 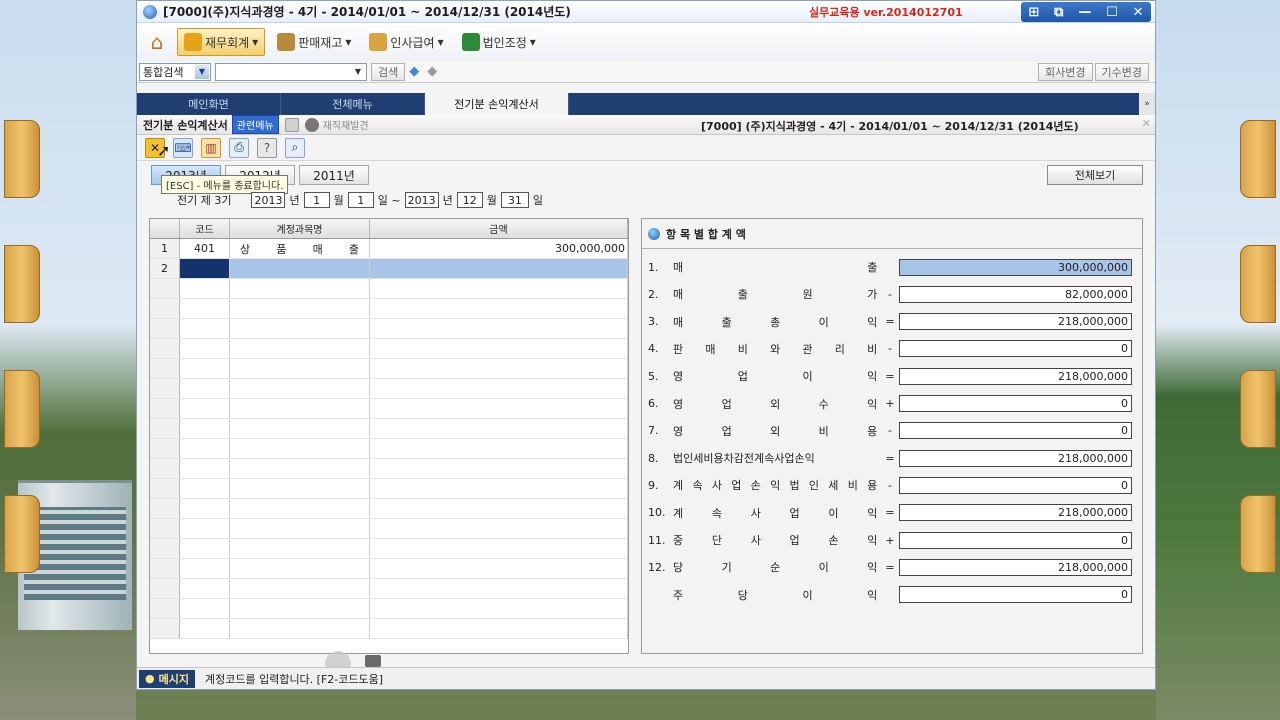 What do you see at coordinates (221, 42) in the screenshot?
I see `menu-finance: 재무회계 ▾` at bounding box center [221, 42].